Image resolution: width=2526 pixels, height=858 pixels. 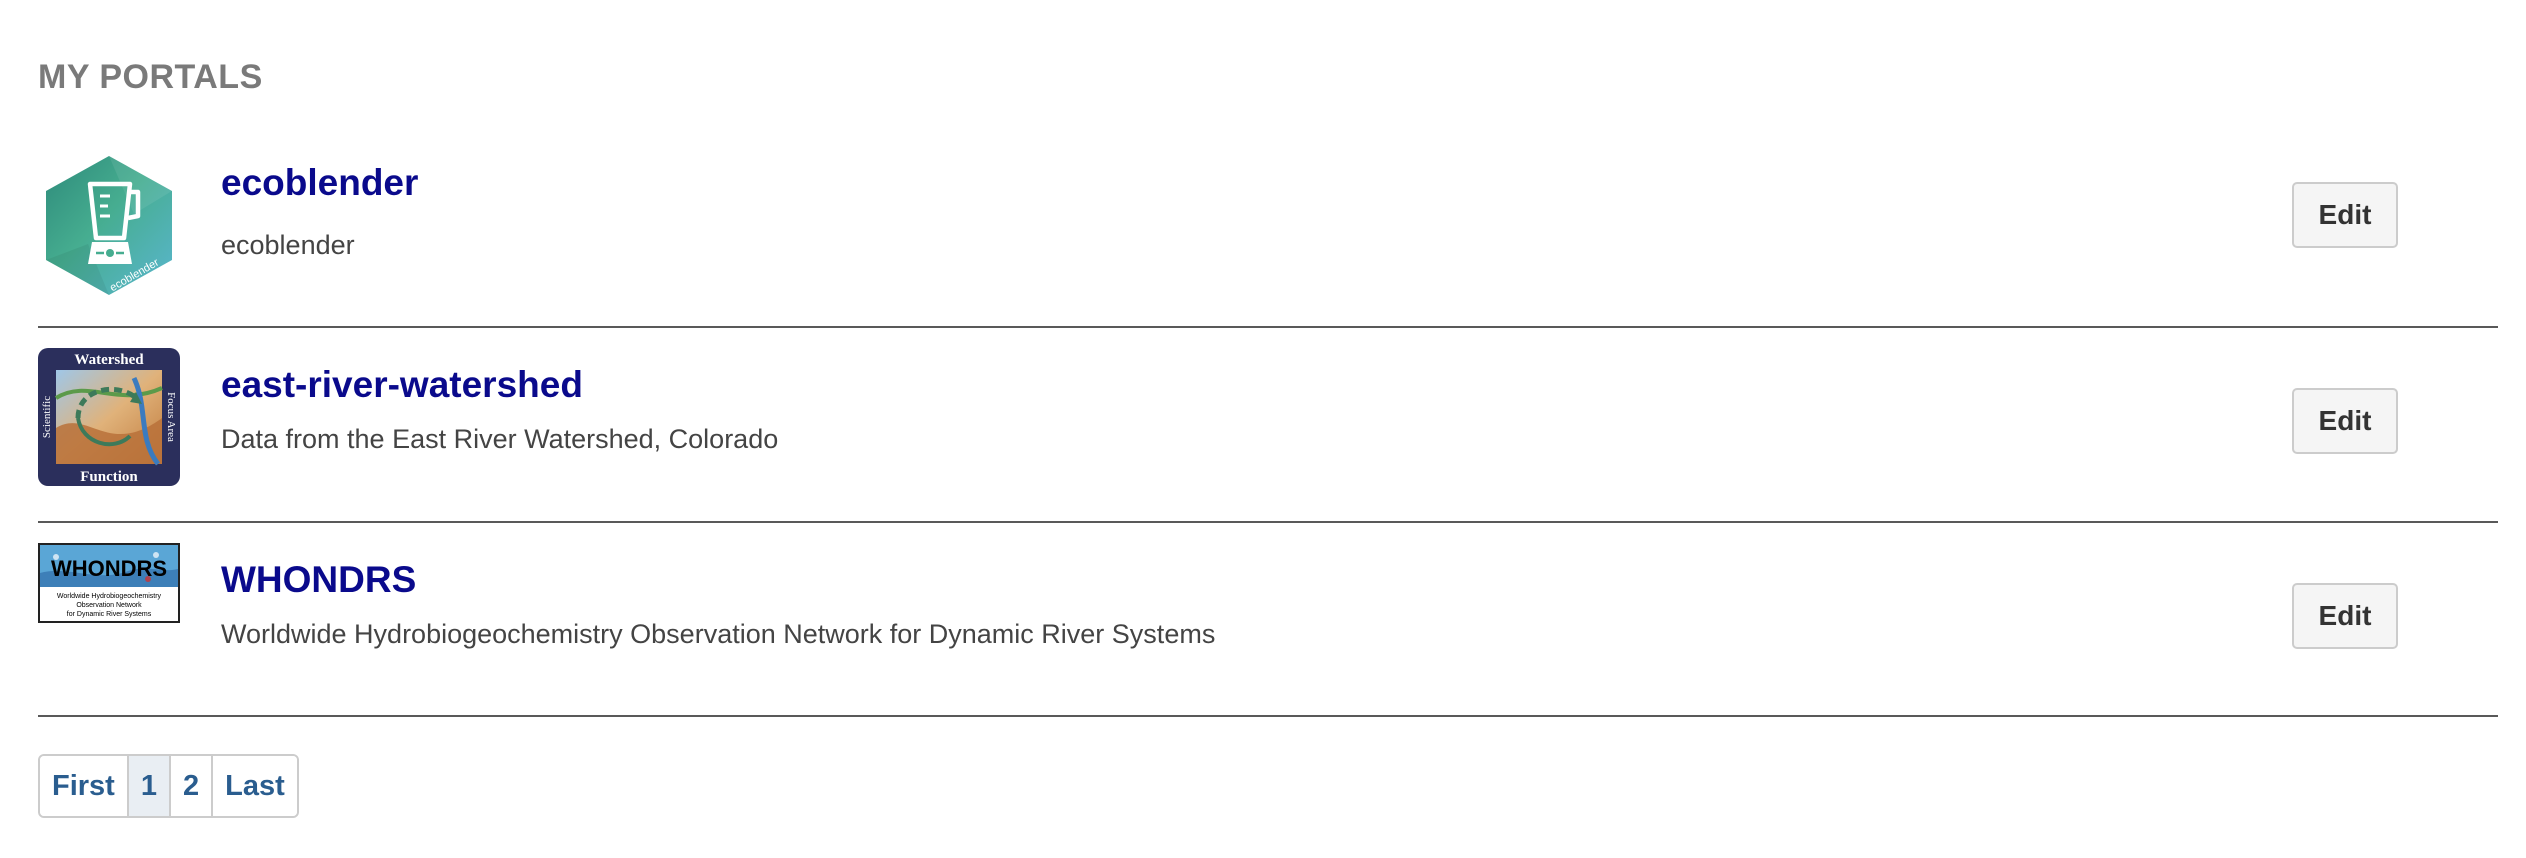 I want to click on logo-title-text: WHONDRS, so click(x=109, y=568).